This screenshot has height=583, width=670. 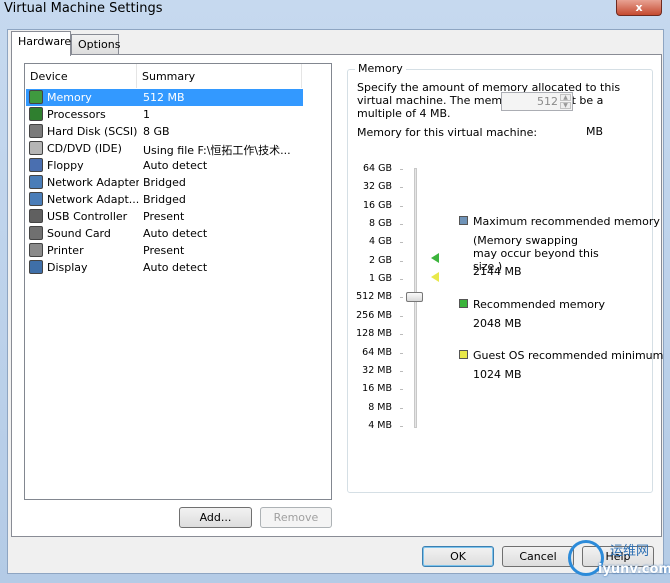 I want to click on device-row-7: USB Controller Present, so click(x=164, y=216).